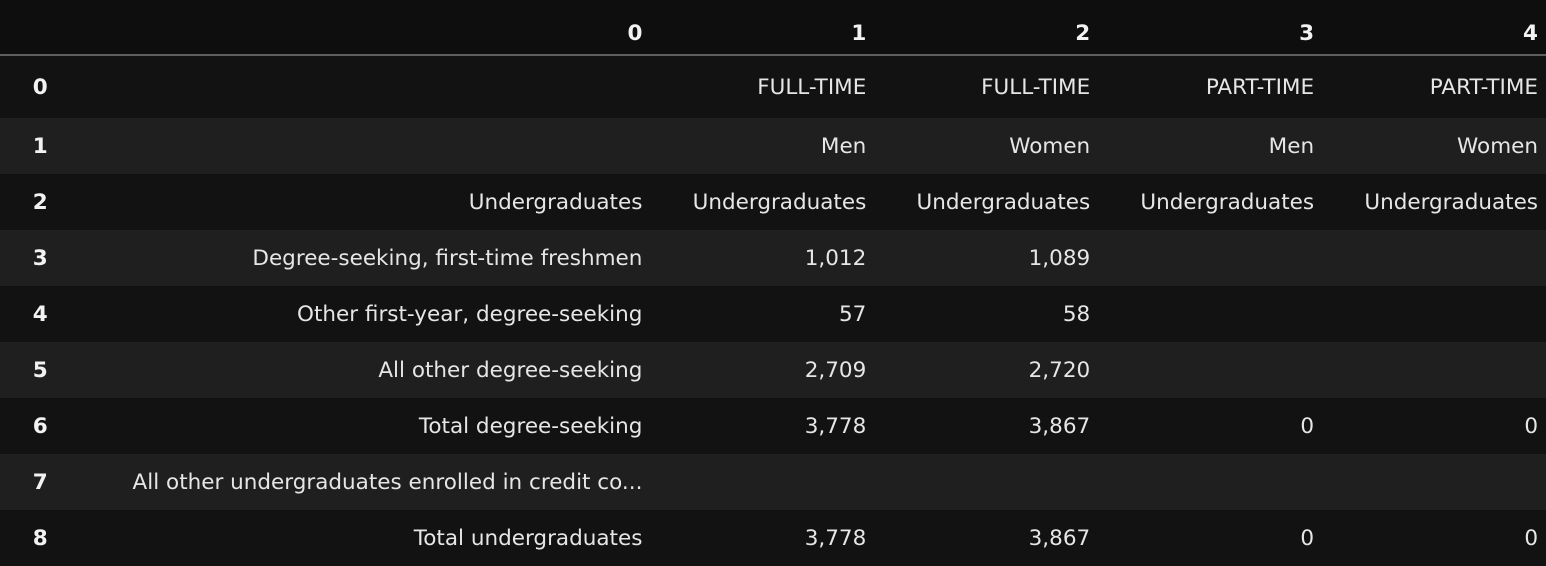 The width and height of the screenshot is (1546, 566). I want to click on cell-r7-c3, so click(1210, 482).